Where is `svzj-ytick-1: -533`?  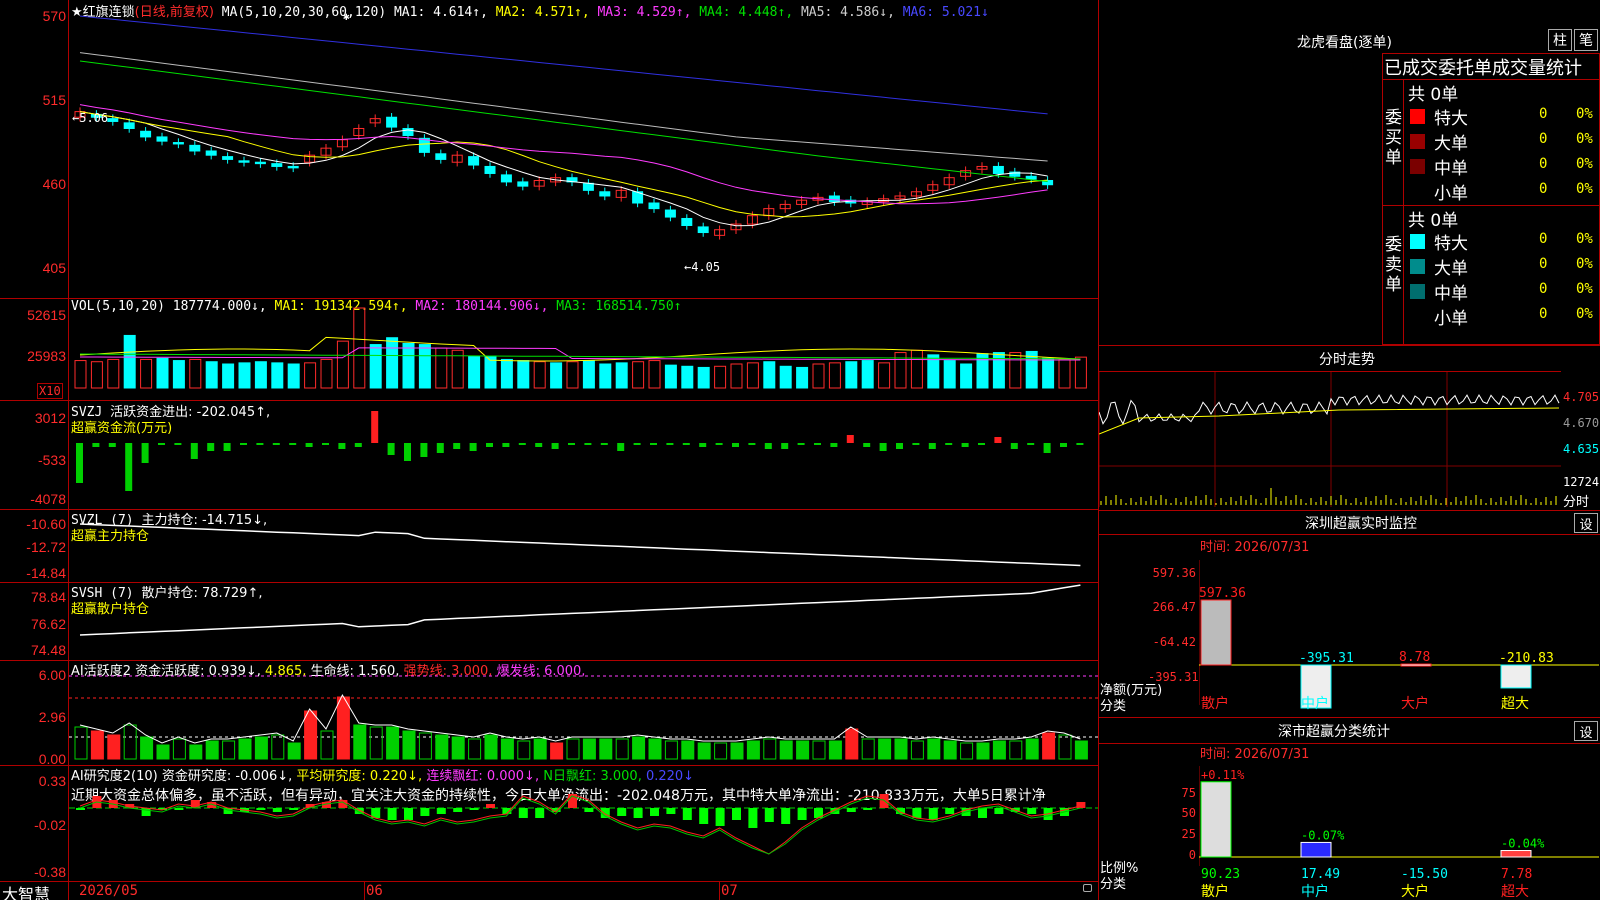
svzj-ytick-1: -533 is located at coordinates (51, 460).